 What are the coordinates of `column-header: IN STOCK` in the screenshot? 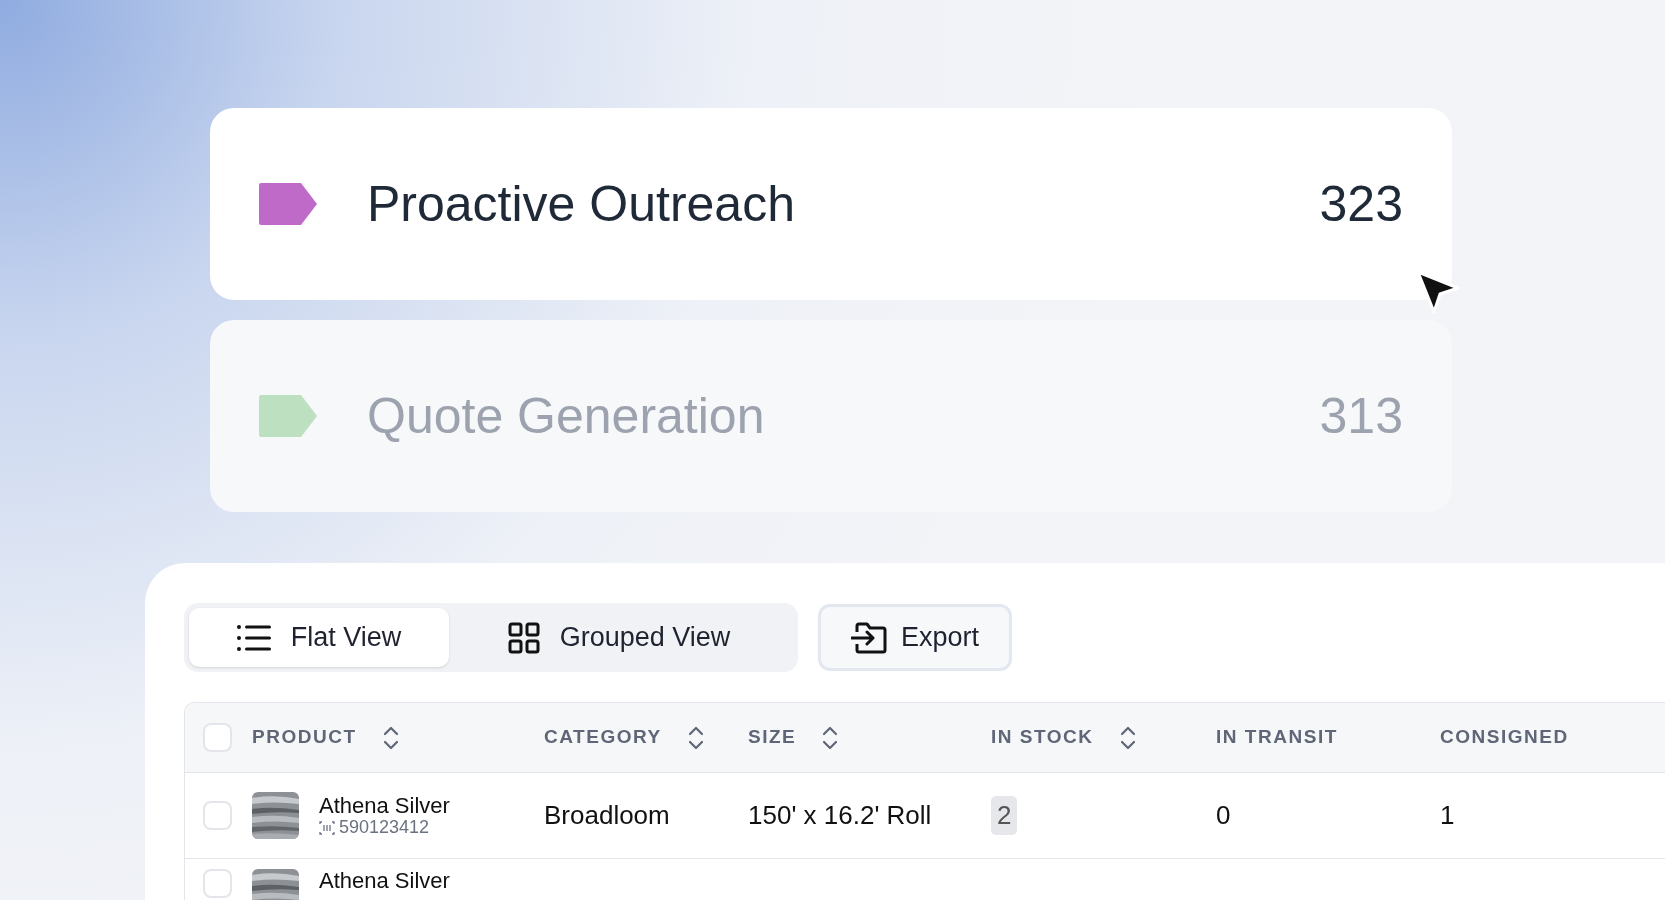 It's located at (1042, 737).